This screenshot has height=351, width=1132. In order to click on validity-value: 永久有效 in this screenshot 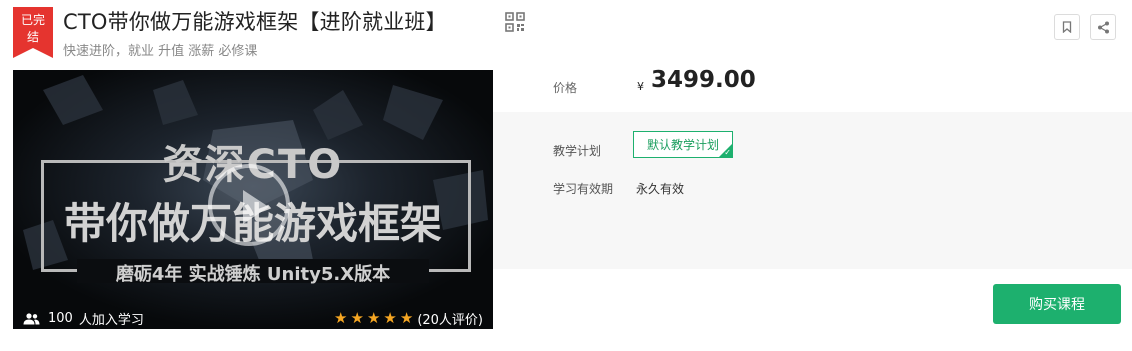, I will do `click(660, 189)`.